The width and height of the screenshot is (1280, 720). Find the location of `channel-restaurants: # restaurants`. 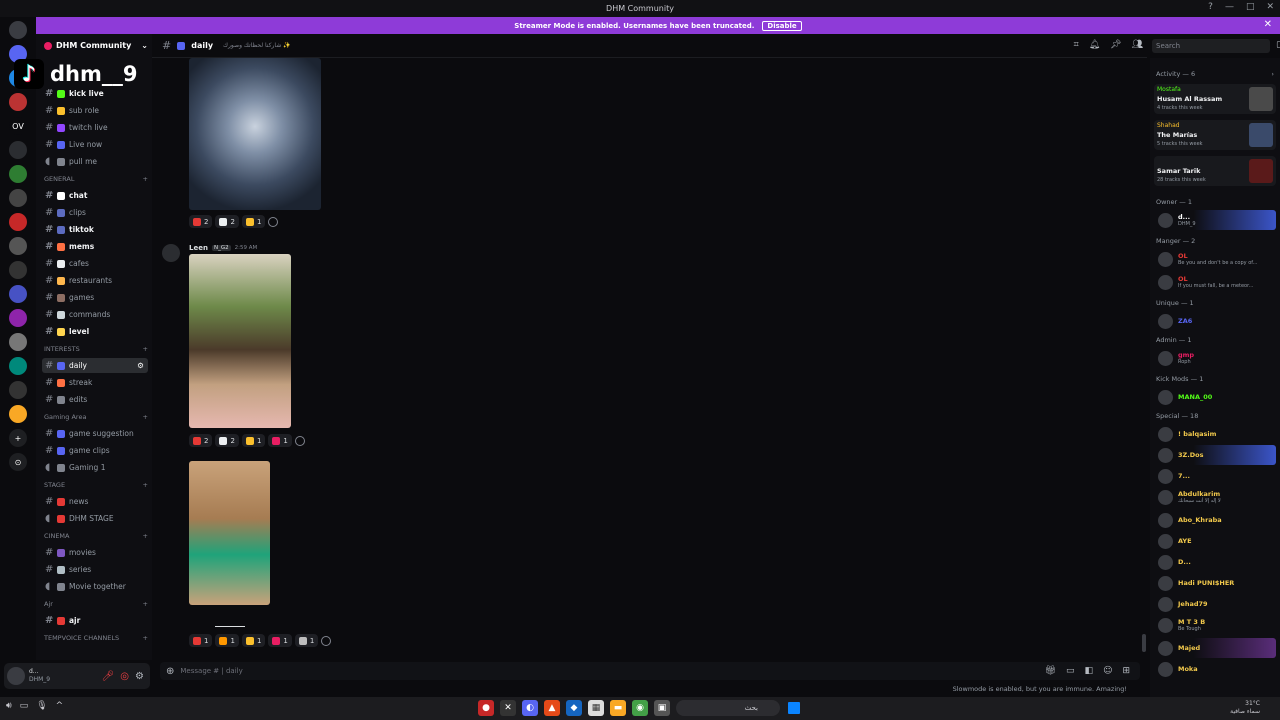

channel-restaurants: # restaurants is located at coordinates (95, 280).